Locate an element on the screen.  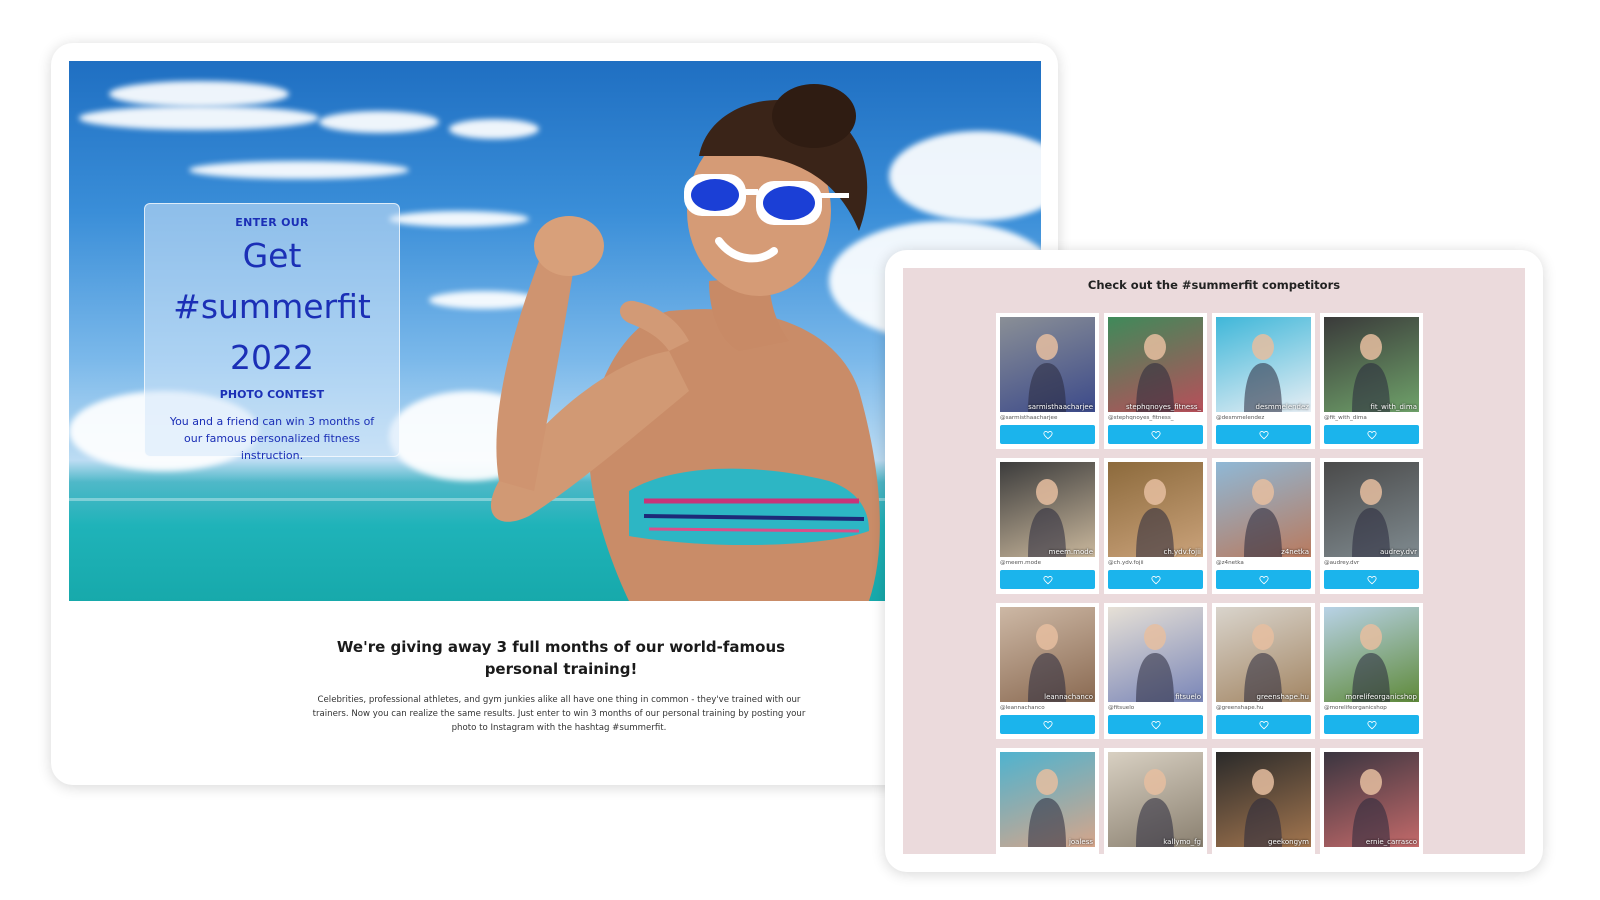
photo-username-label: fitsuelo is located at coordinates (1188, 697).